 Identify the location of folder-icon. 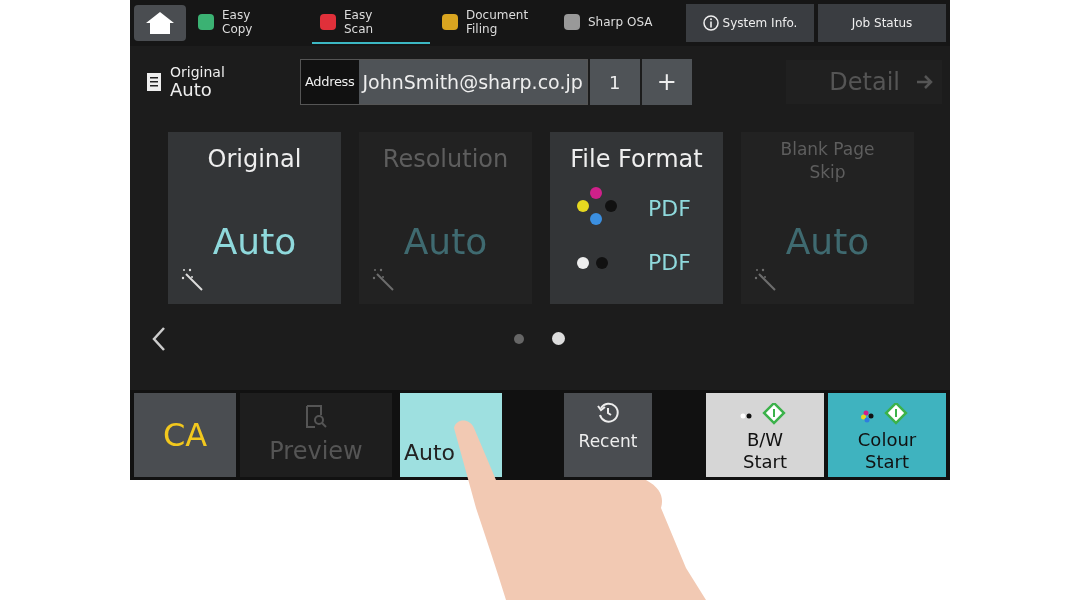
(450, 22).